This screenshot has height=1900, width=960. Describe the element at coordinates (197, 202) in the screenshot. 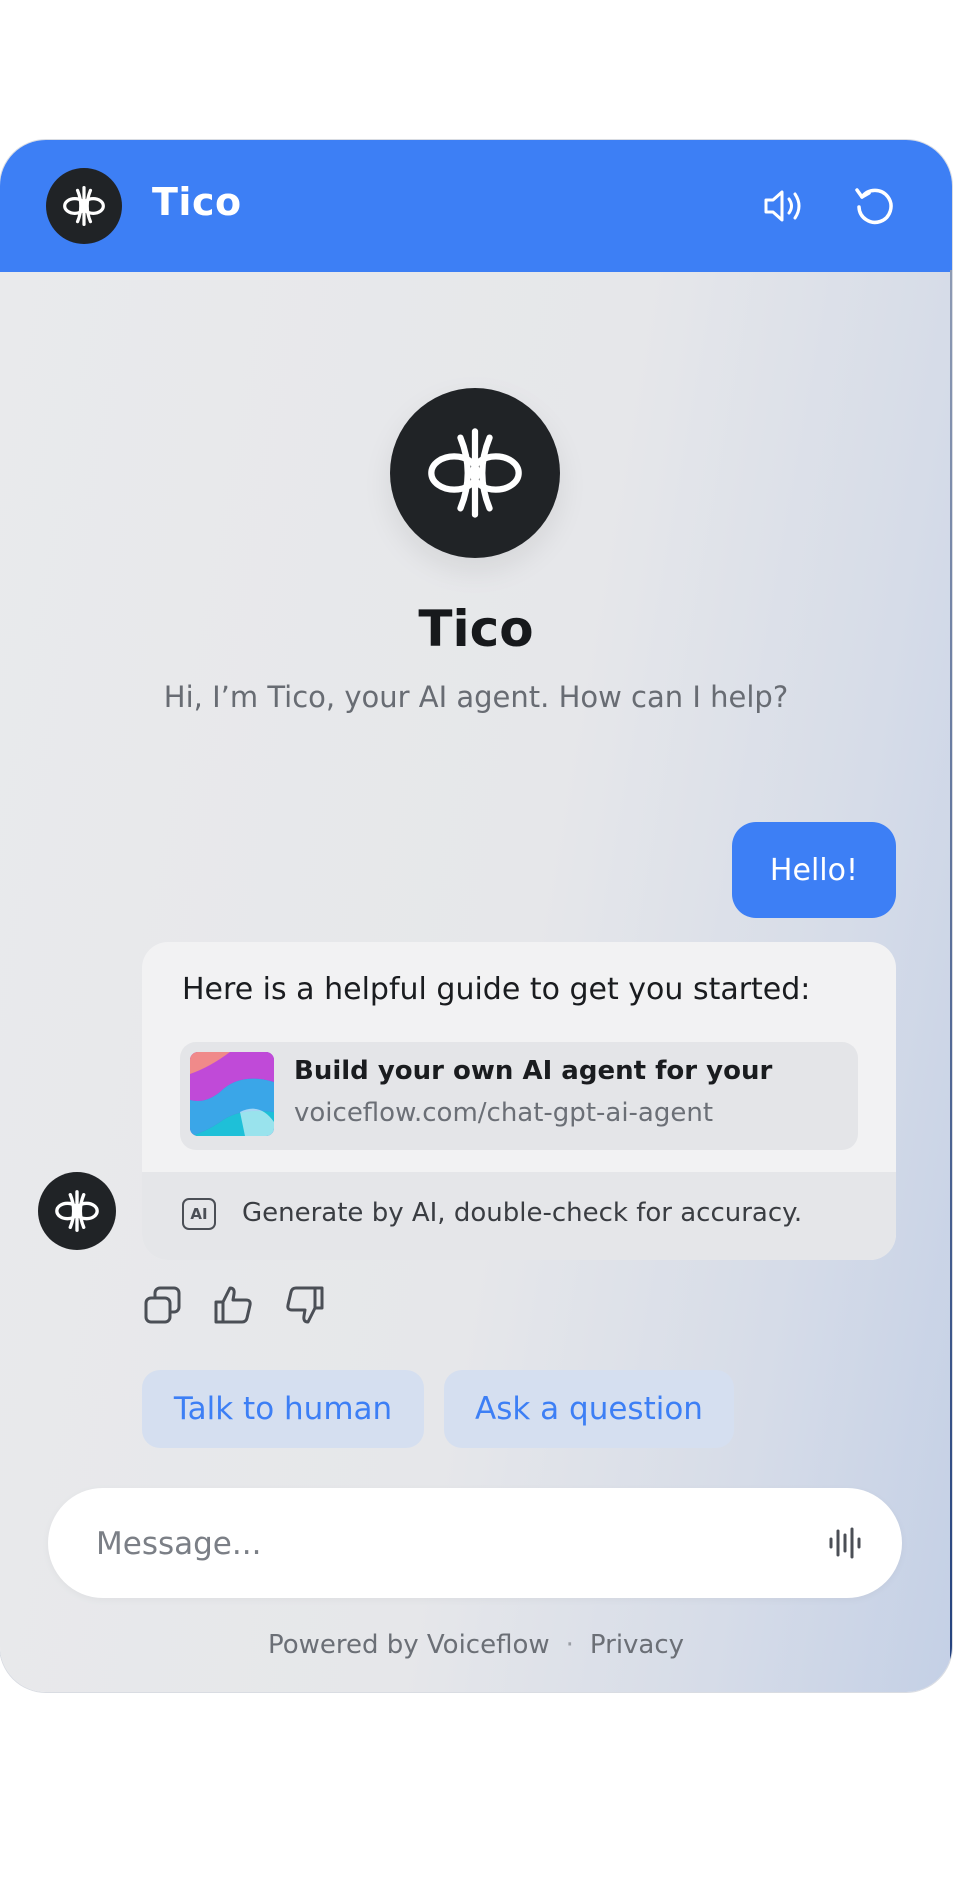

I see `header-title: Tico` at that location.